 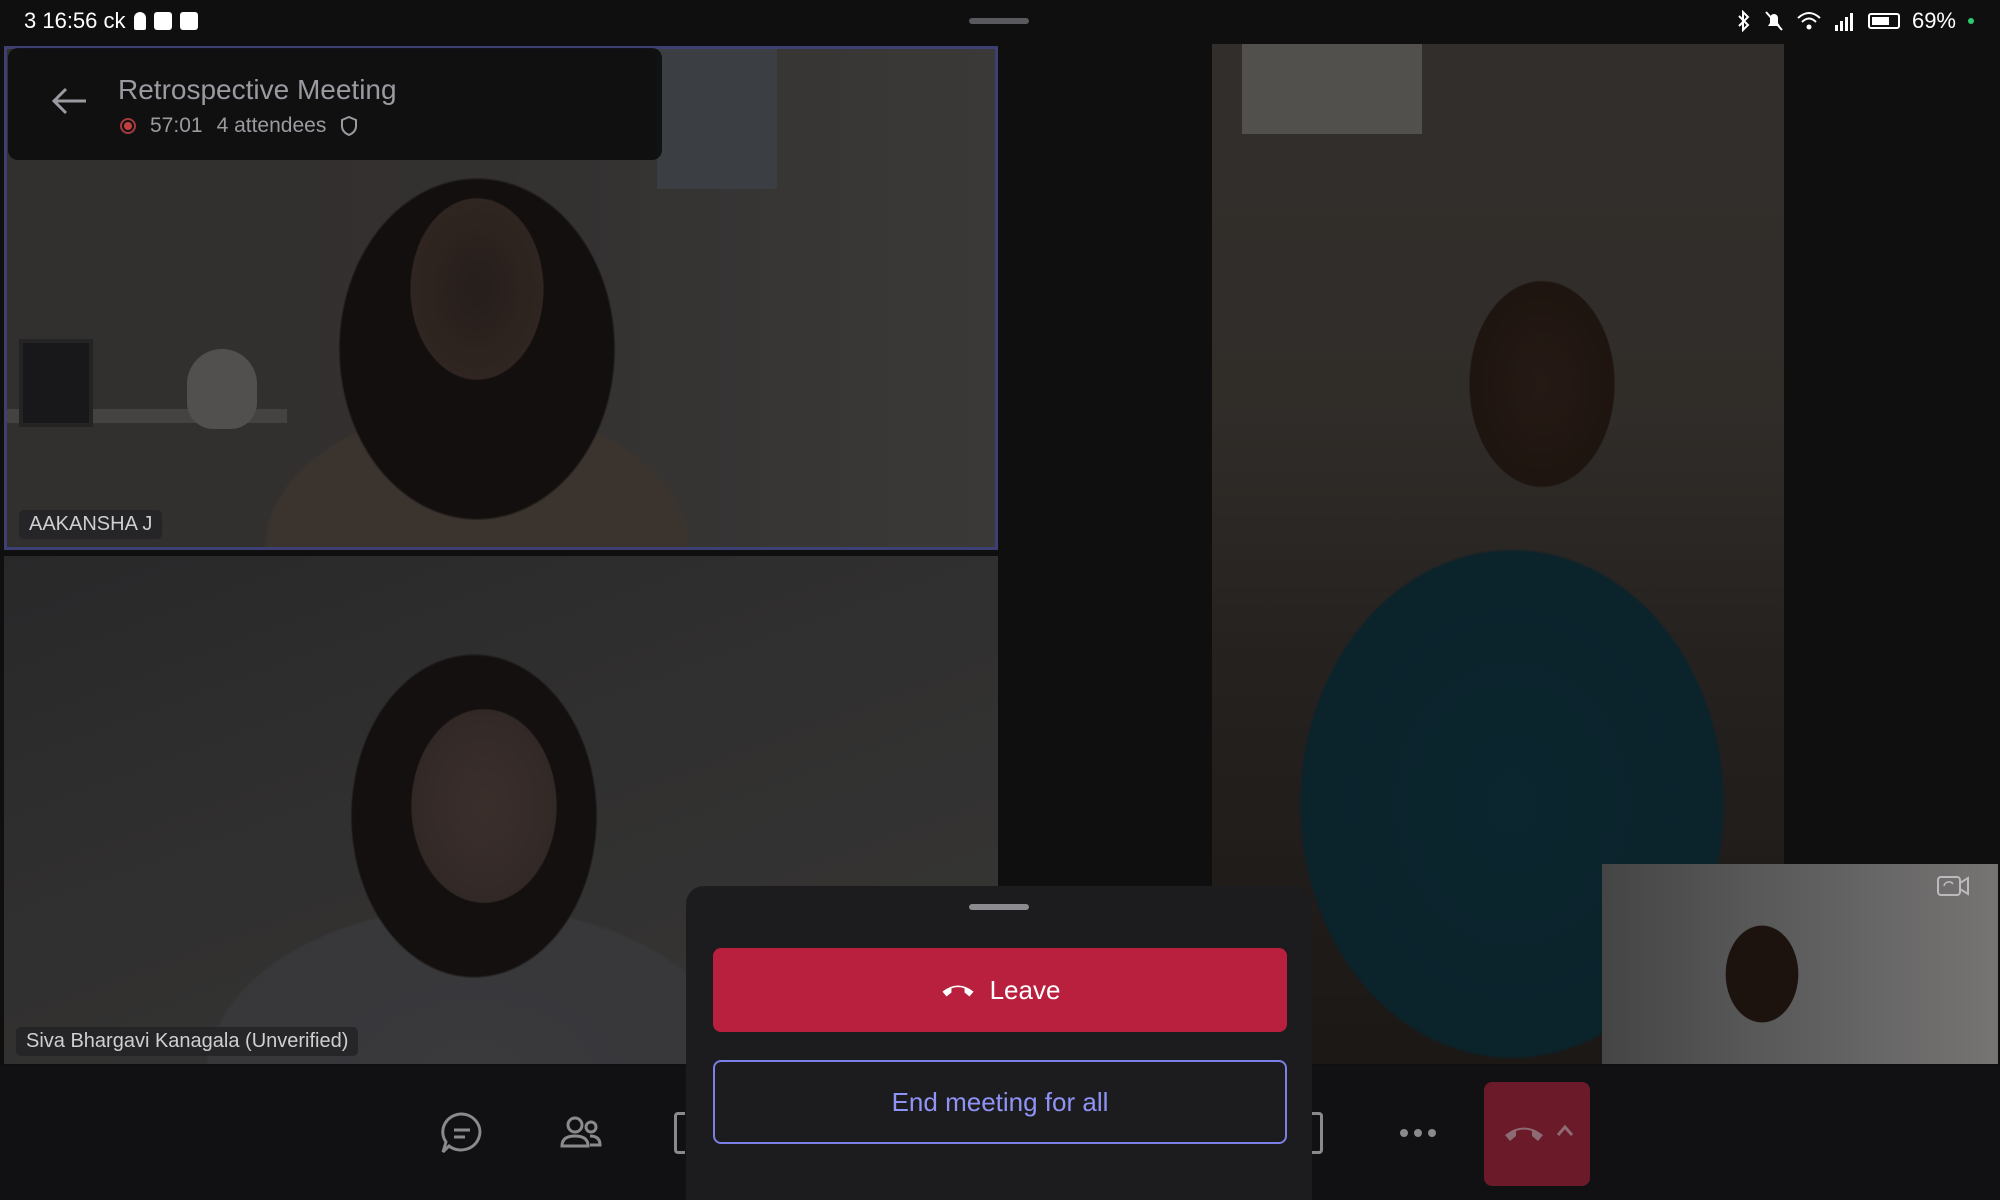 What do you see at coordinates (1418, 1133) in the screenshot?
I see `more-icon` at bounding box center [1418, 1133].